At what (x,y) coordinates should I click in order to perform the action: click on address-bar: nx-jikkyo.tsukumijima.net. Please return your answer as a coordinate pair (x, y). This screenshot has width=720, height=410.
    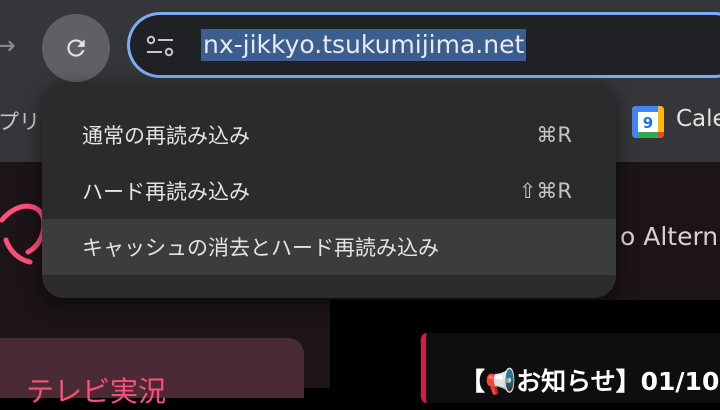
    Looking at the image, I should click on (423, 45).